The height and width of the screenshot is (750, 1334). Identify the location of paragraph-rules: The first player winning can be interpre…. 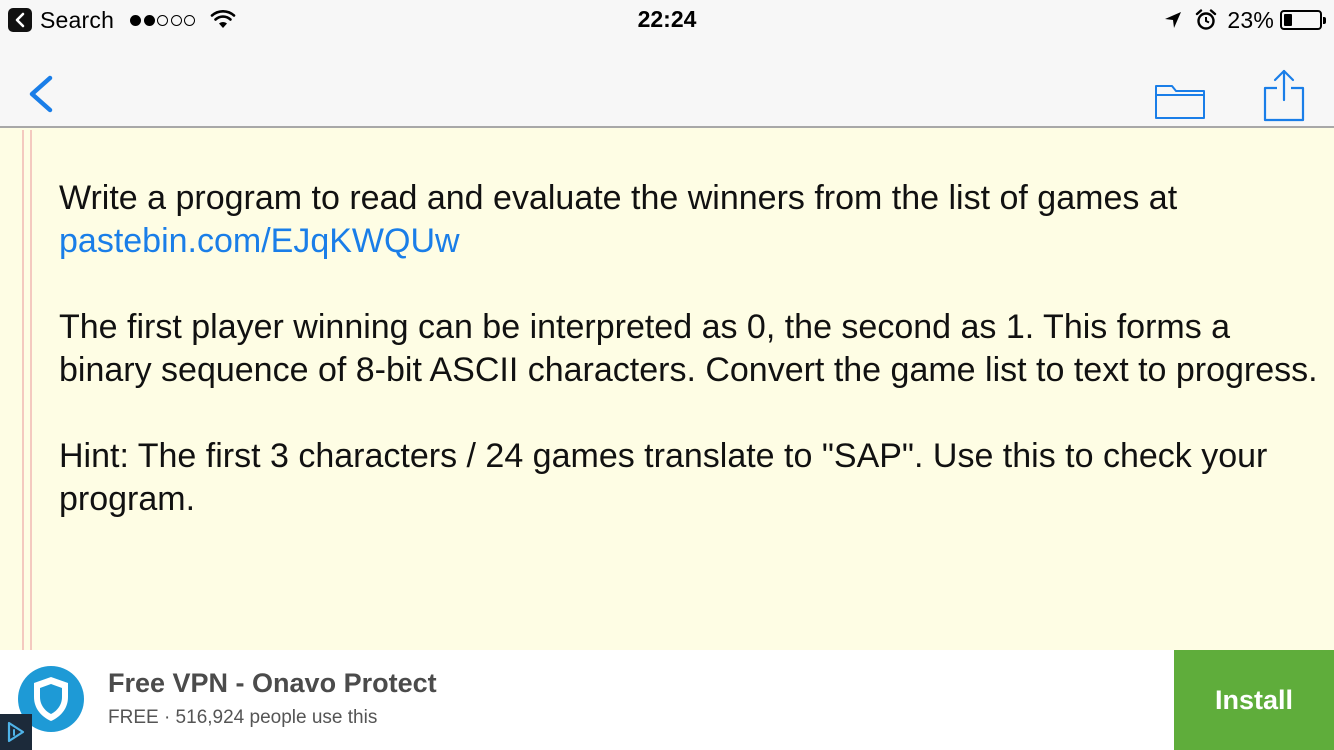
(688, 348).